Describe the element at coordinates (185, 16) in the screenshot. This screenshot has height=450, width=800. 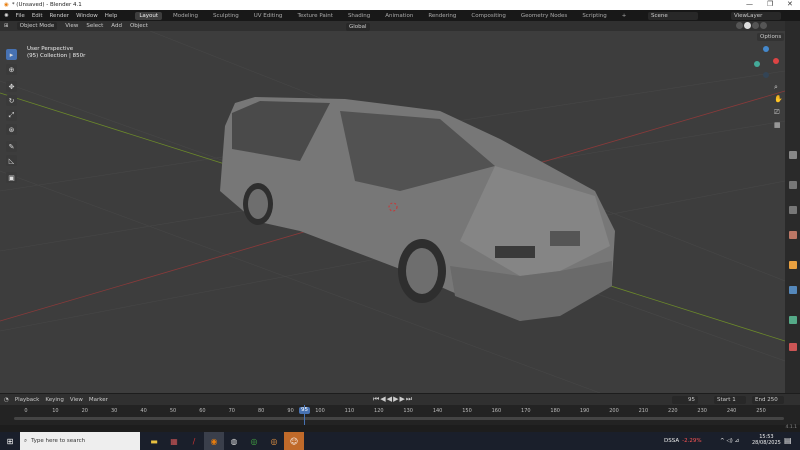
I see `tab-modeling: Modeling` at that location.